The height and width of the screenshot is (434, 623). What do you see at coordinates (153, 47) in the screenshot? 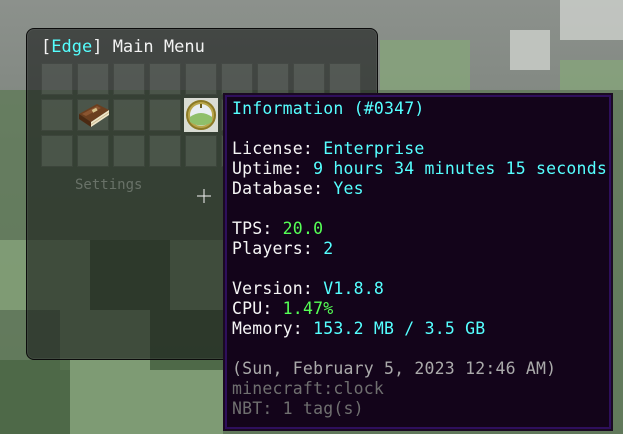
I see `title-text: Main Menu` at bounding box center [153, 47].